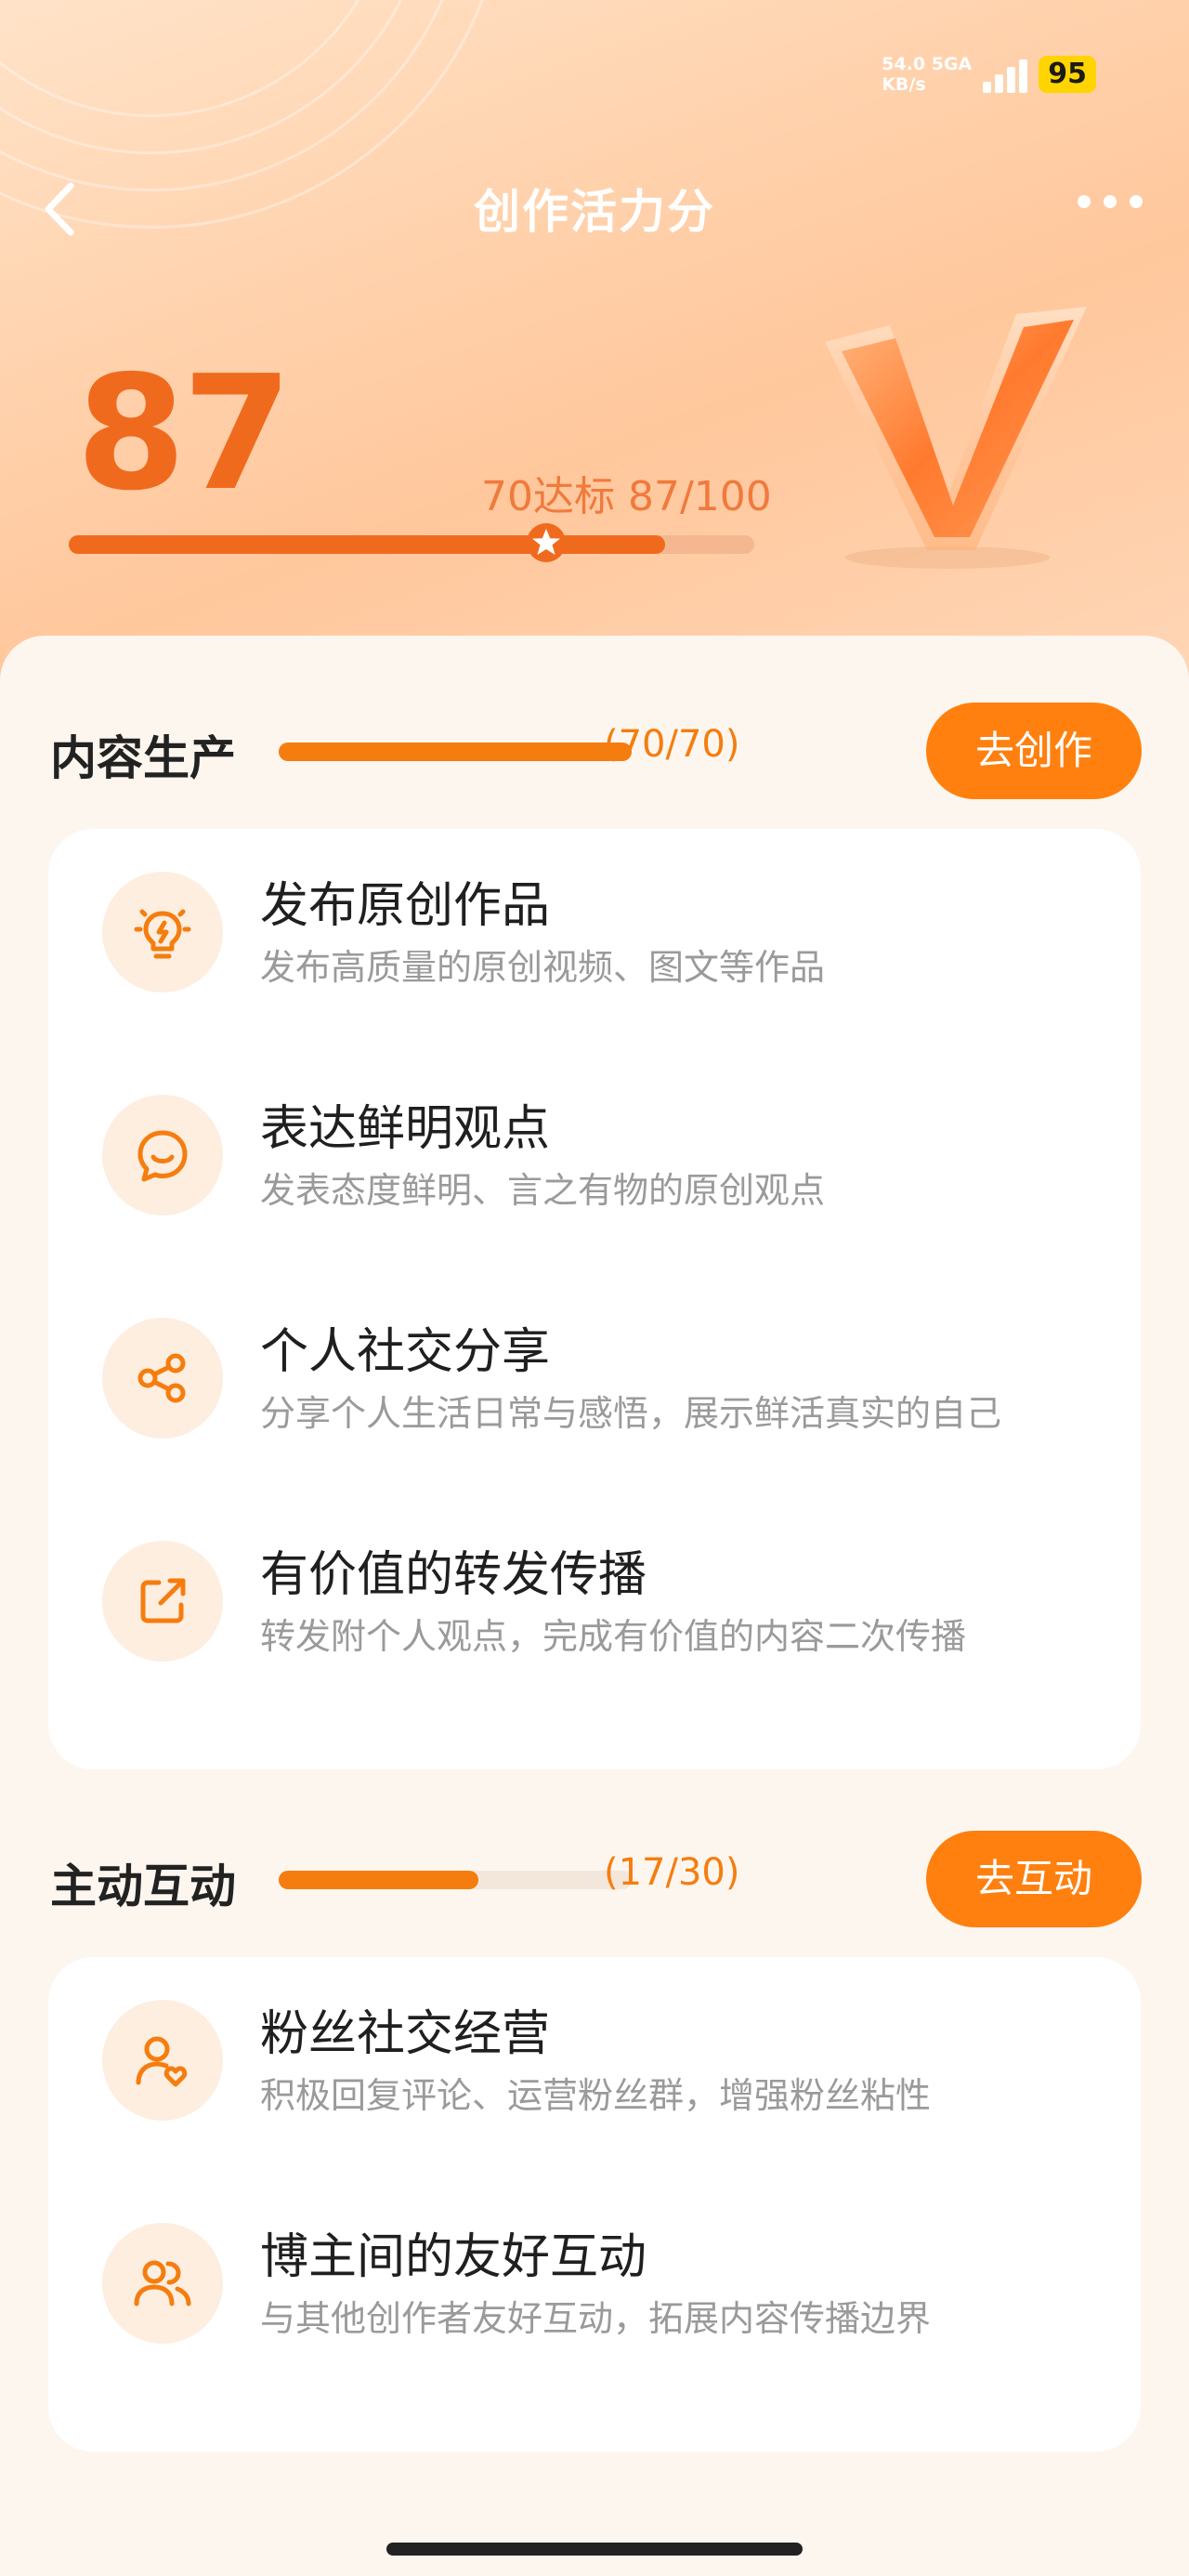  Describe the element at coordinates (163, 932) in the screenshot. I see `lightbulb-icon` at that location.